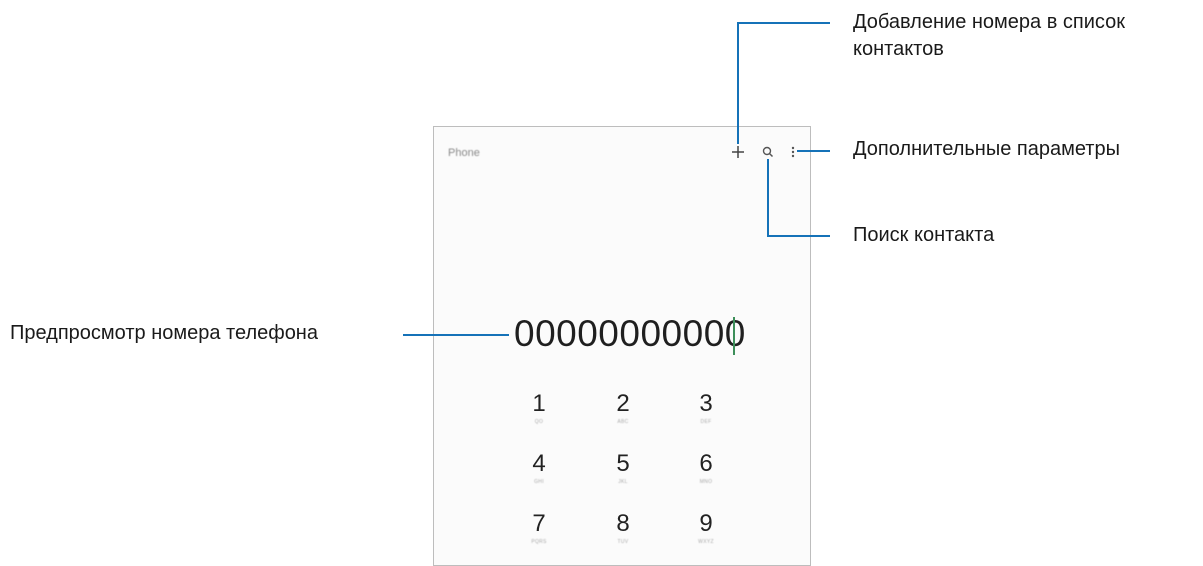 The image size is (1203, 566). I want to click on key-digit: 1, so click(539, 403).